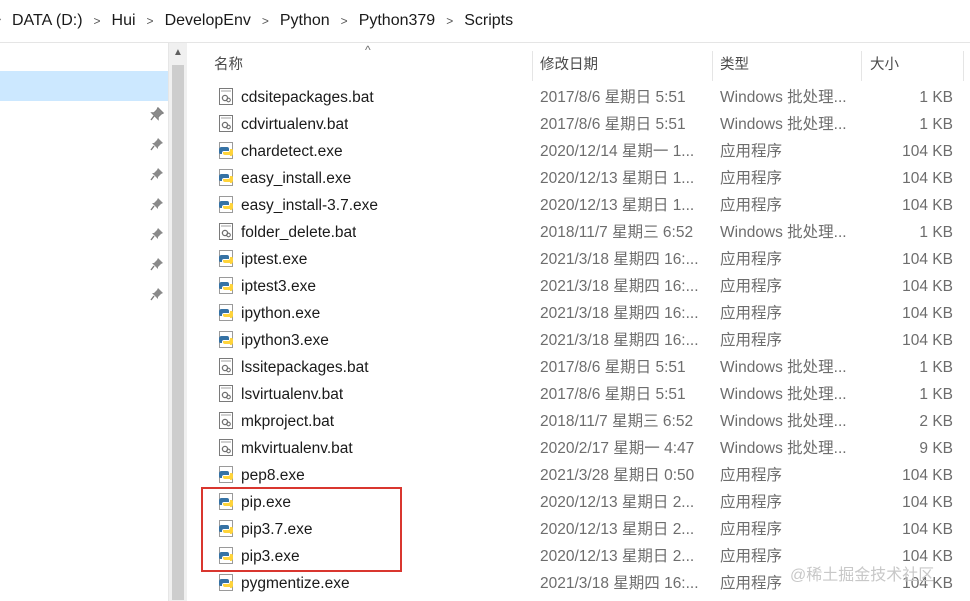 This screenshot has height=601, width=970. I want to click on breadcrumb-item-python379: Python379, so click(397, 21).